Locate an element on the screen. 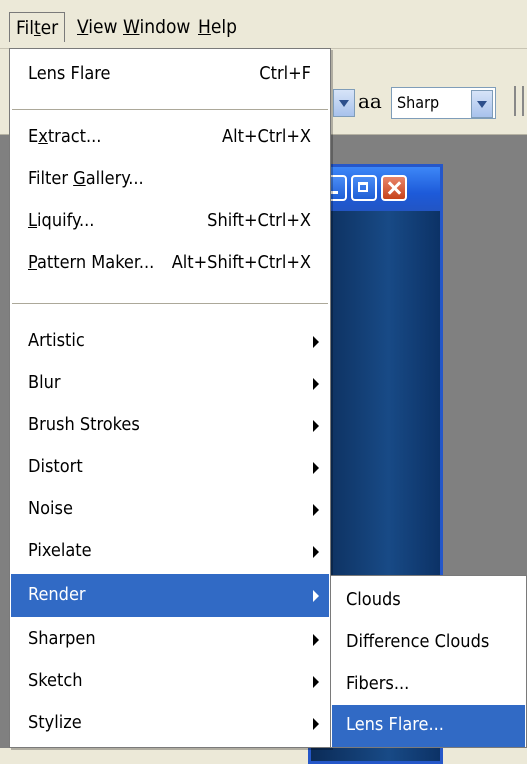 The height and width of the screenshot is (764, 527). antialias-dropdown-button is located at coordinates (482, 104).